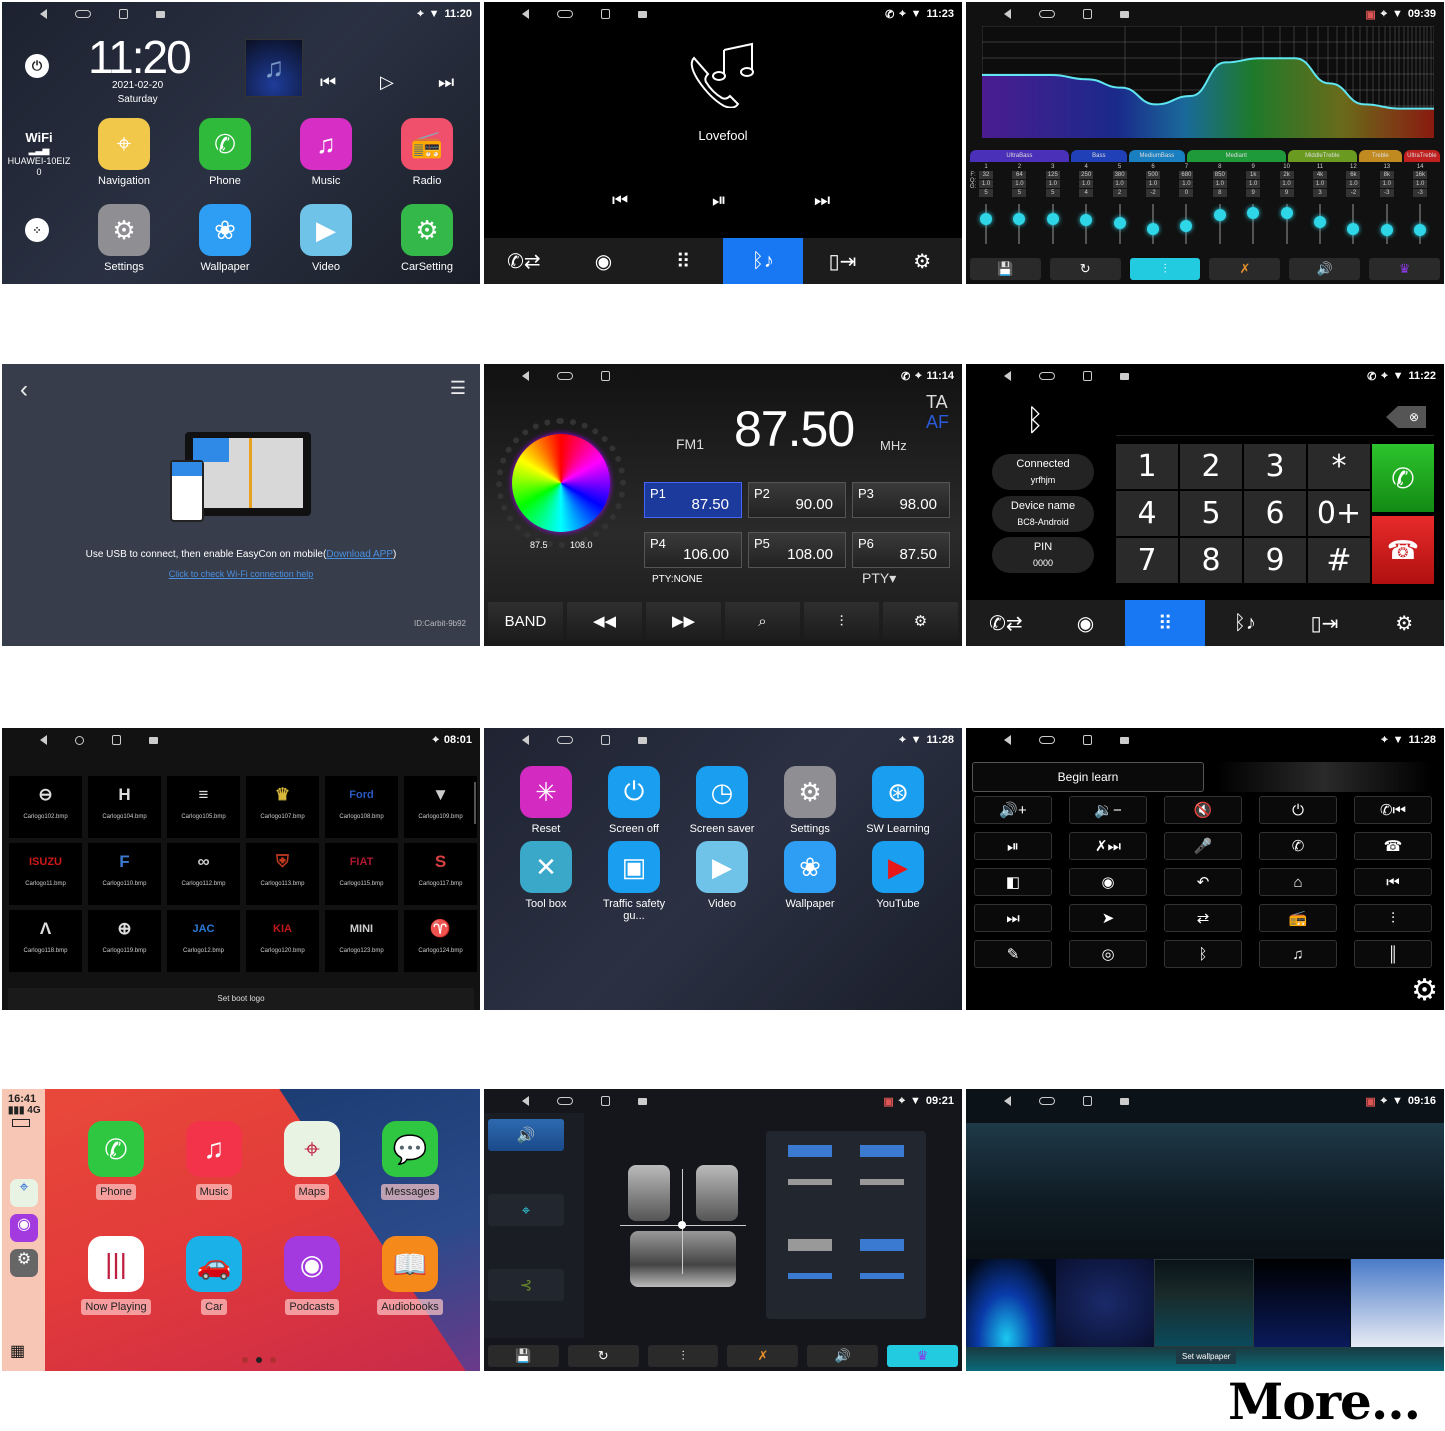 This screenshot has height=1431, width=1445. I want to click on tuning-dial, so click(561, 483).